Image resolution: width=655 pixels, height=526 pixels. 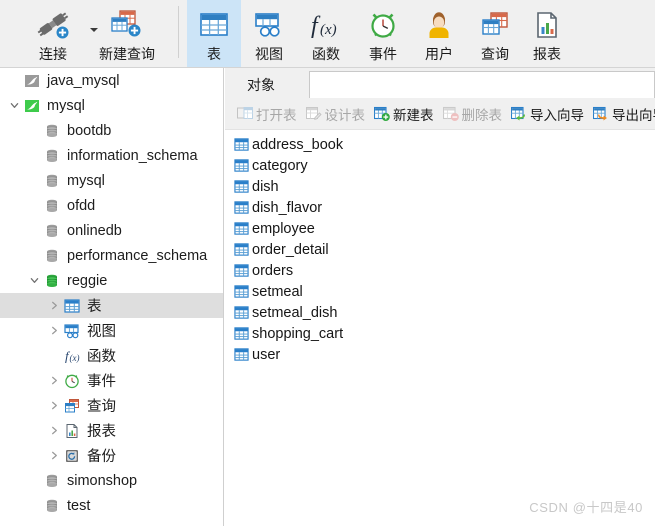 What do you see at coordinates (518, 113) in the screenshot?
I see `import-wizard-icon` at bounding box center [518, 113].